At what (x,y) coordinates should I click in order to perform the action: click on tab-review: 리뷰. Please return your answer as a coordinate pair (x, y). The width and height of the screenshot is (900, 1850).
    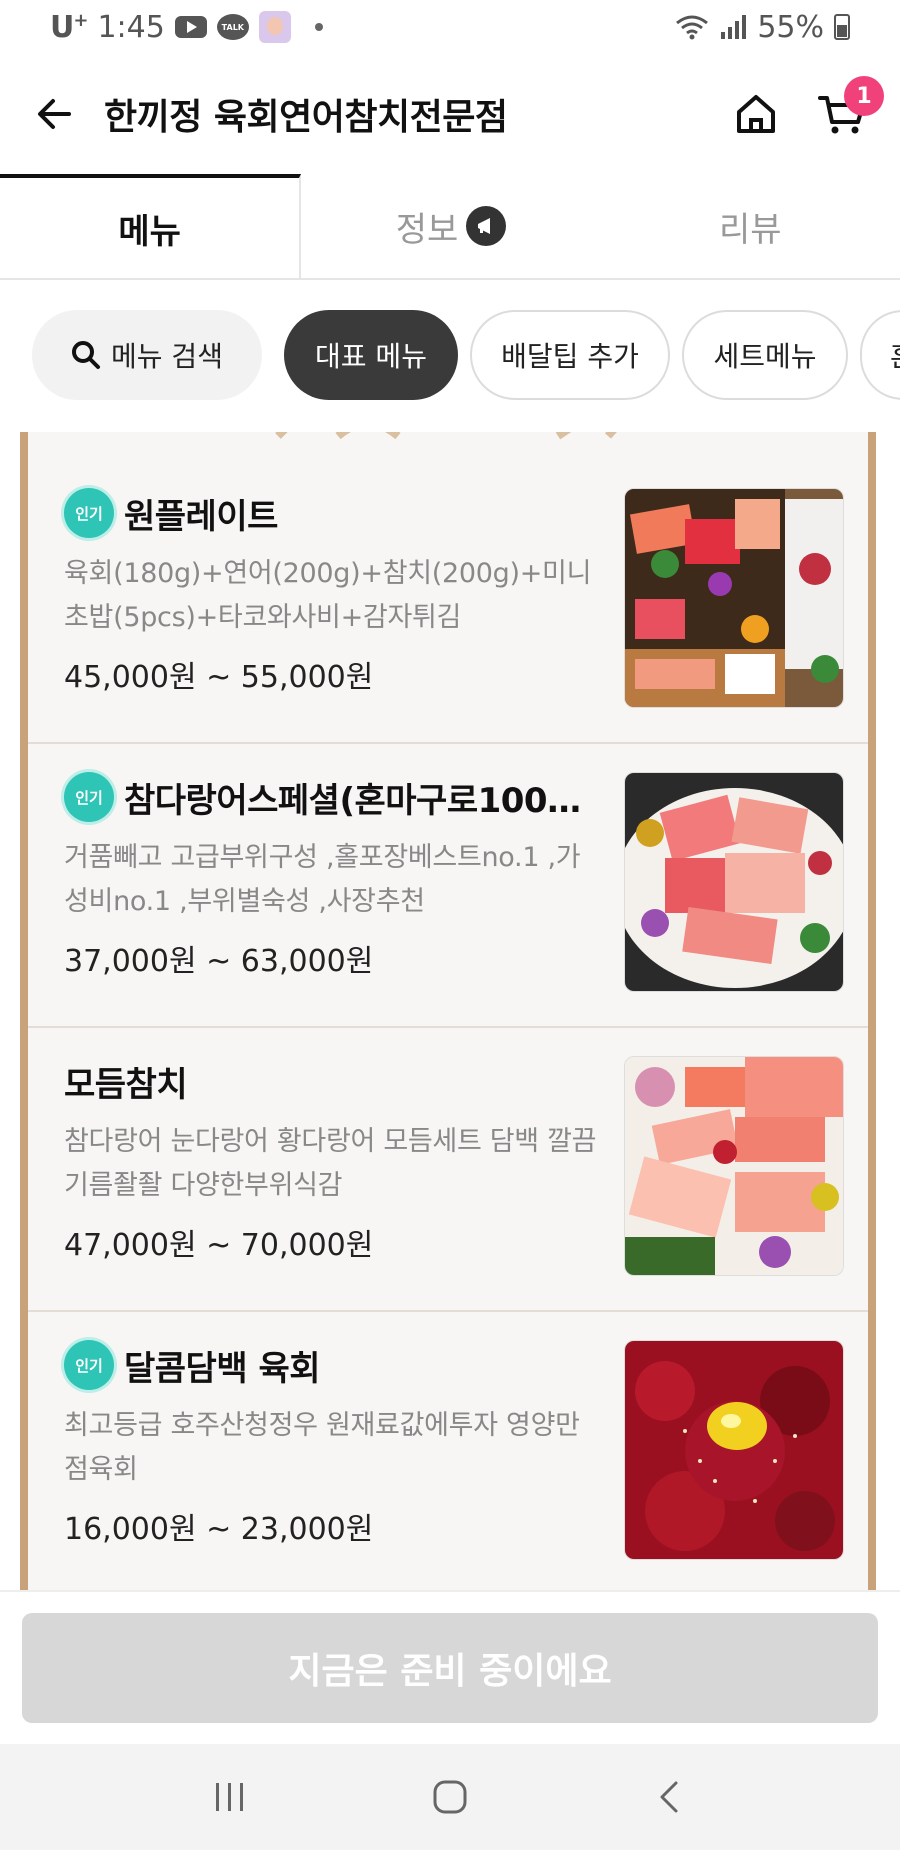
    Looking at the image, I should click on (750, 226).